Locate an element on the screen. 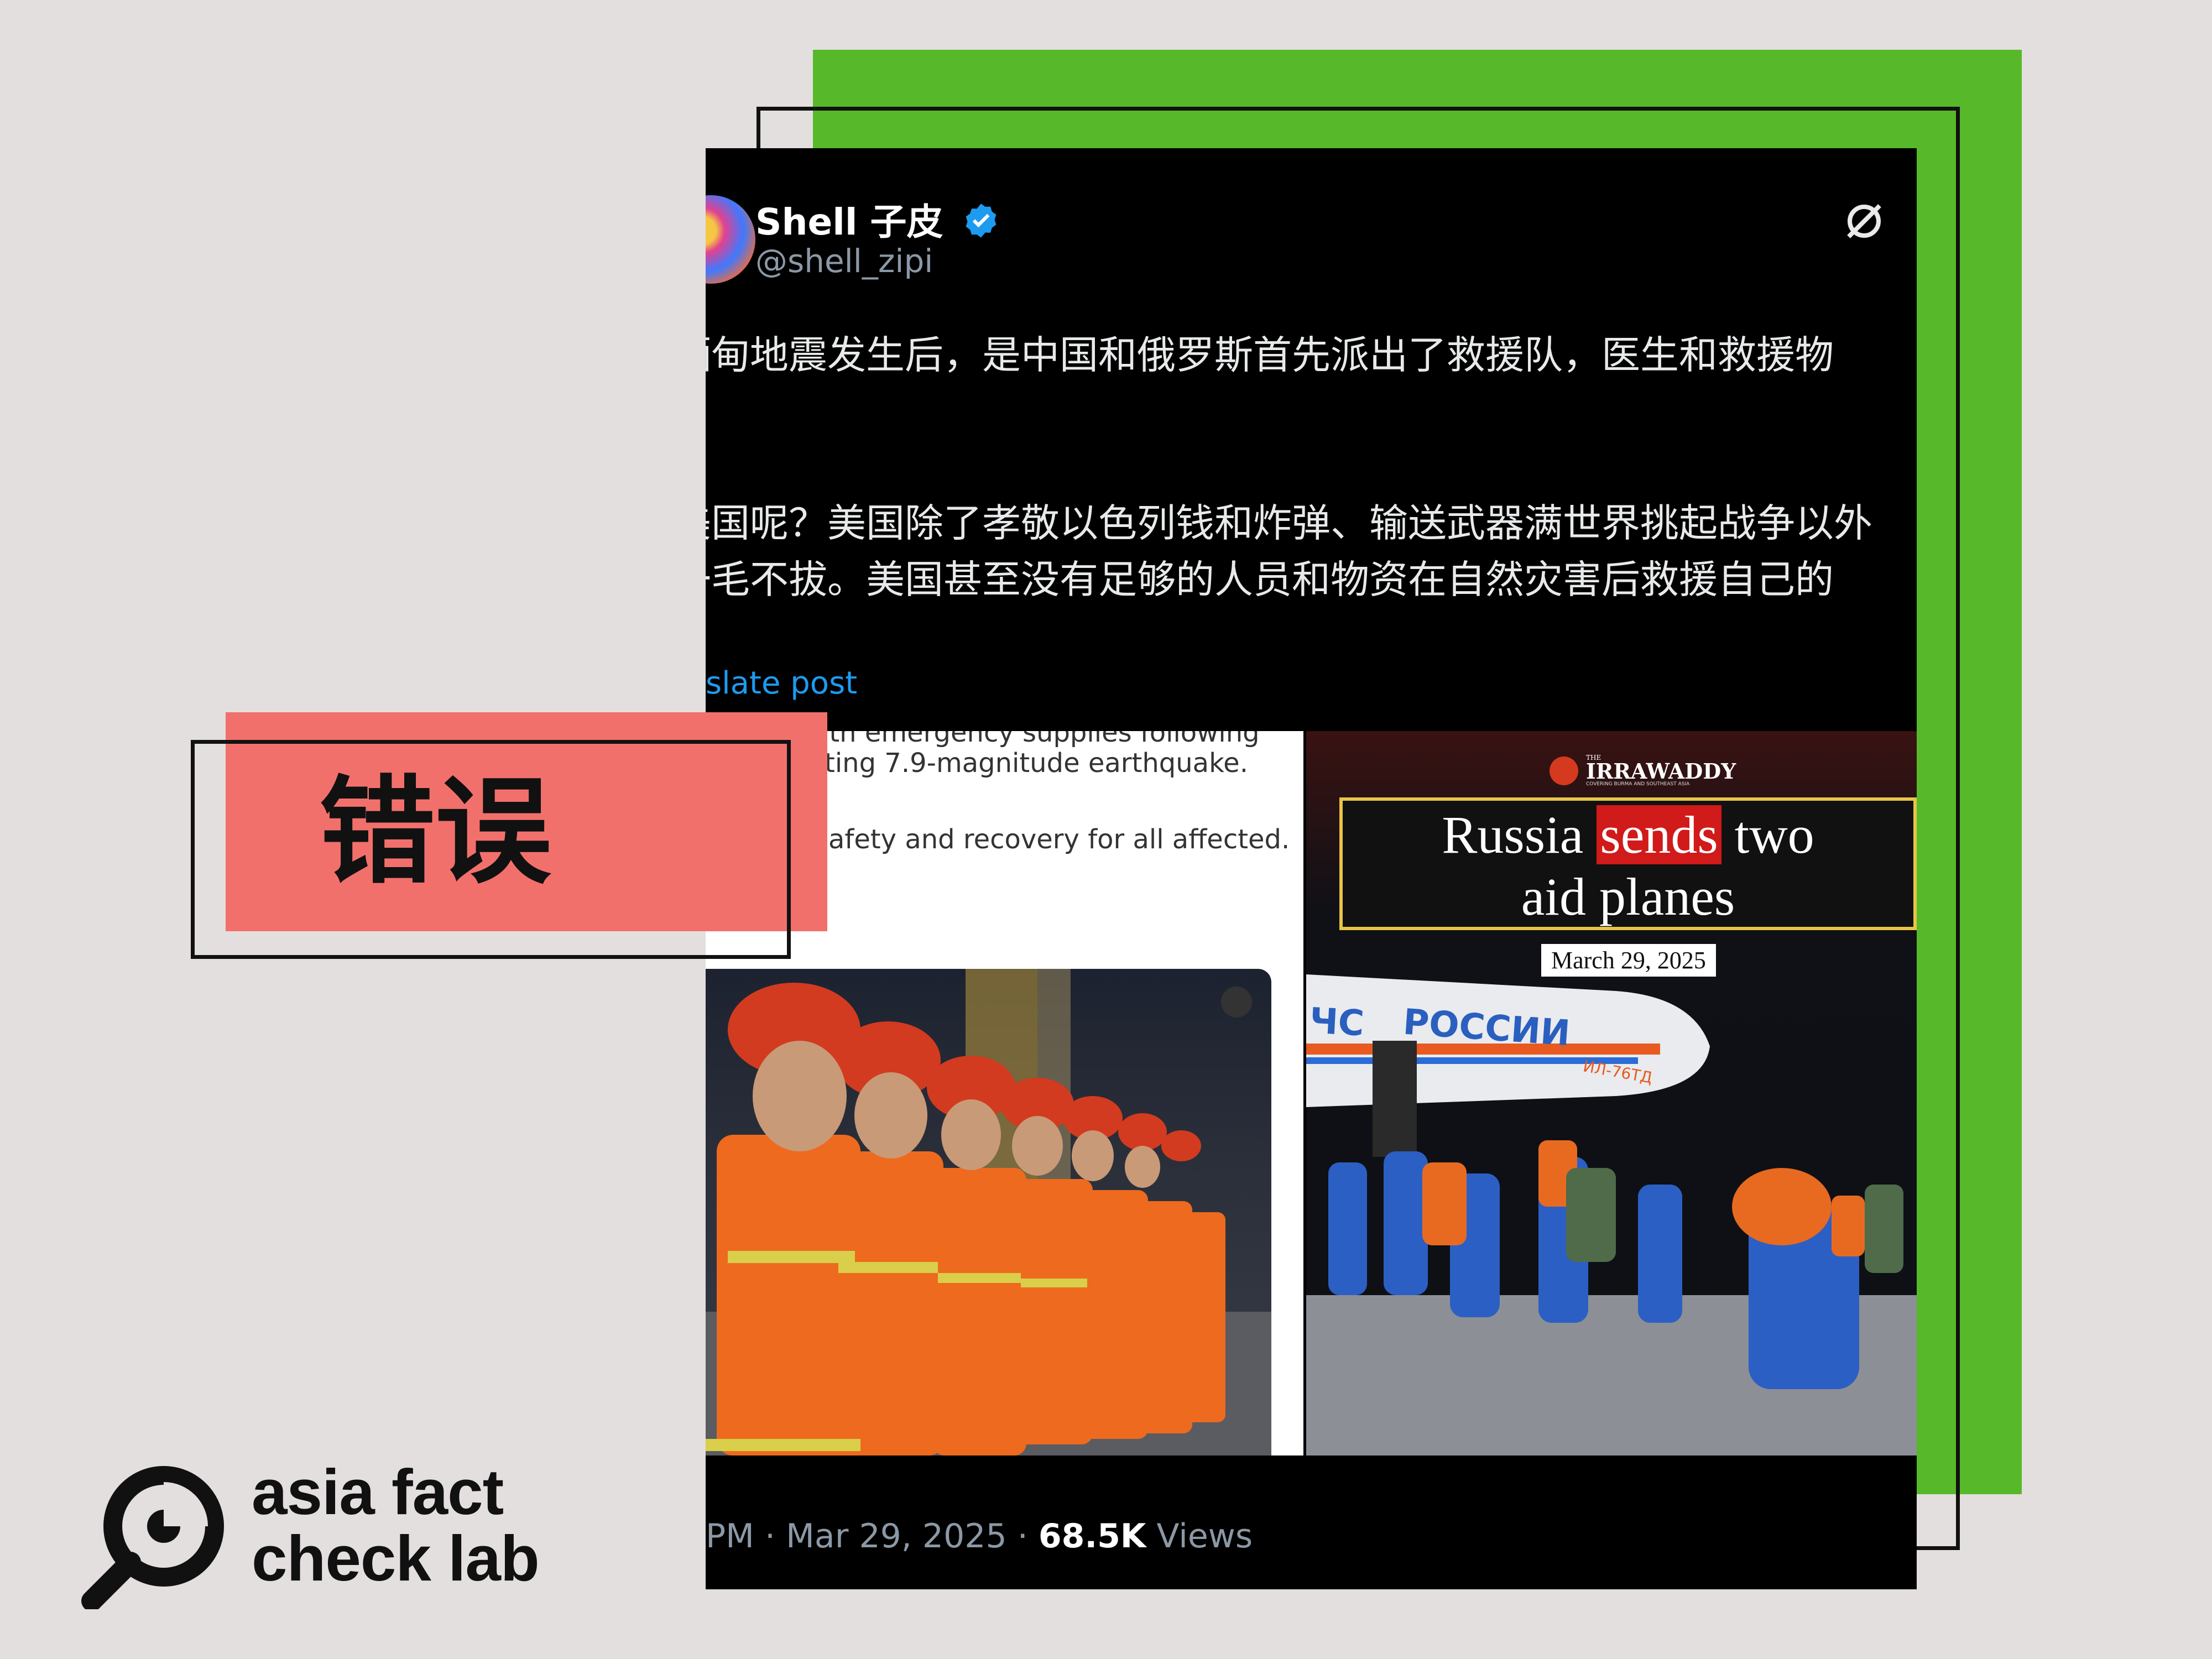  rescue-team-illustration is located at coordinates (989, 1212).